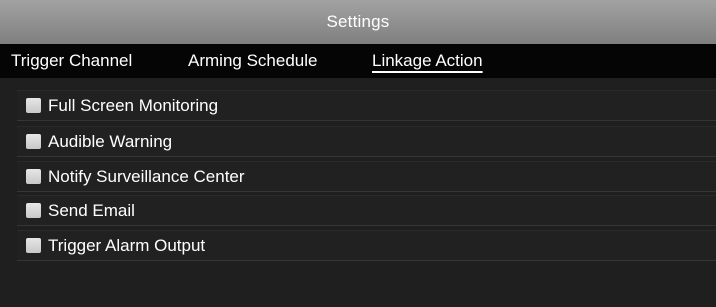 This screenshot has width=716, height=307. I want to click on tab-arming-schedule: Arming Schedule, so click(252, 61).